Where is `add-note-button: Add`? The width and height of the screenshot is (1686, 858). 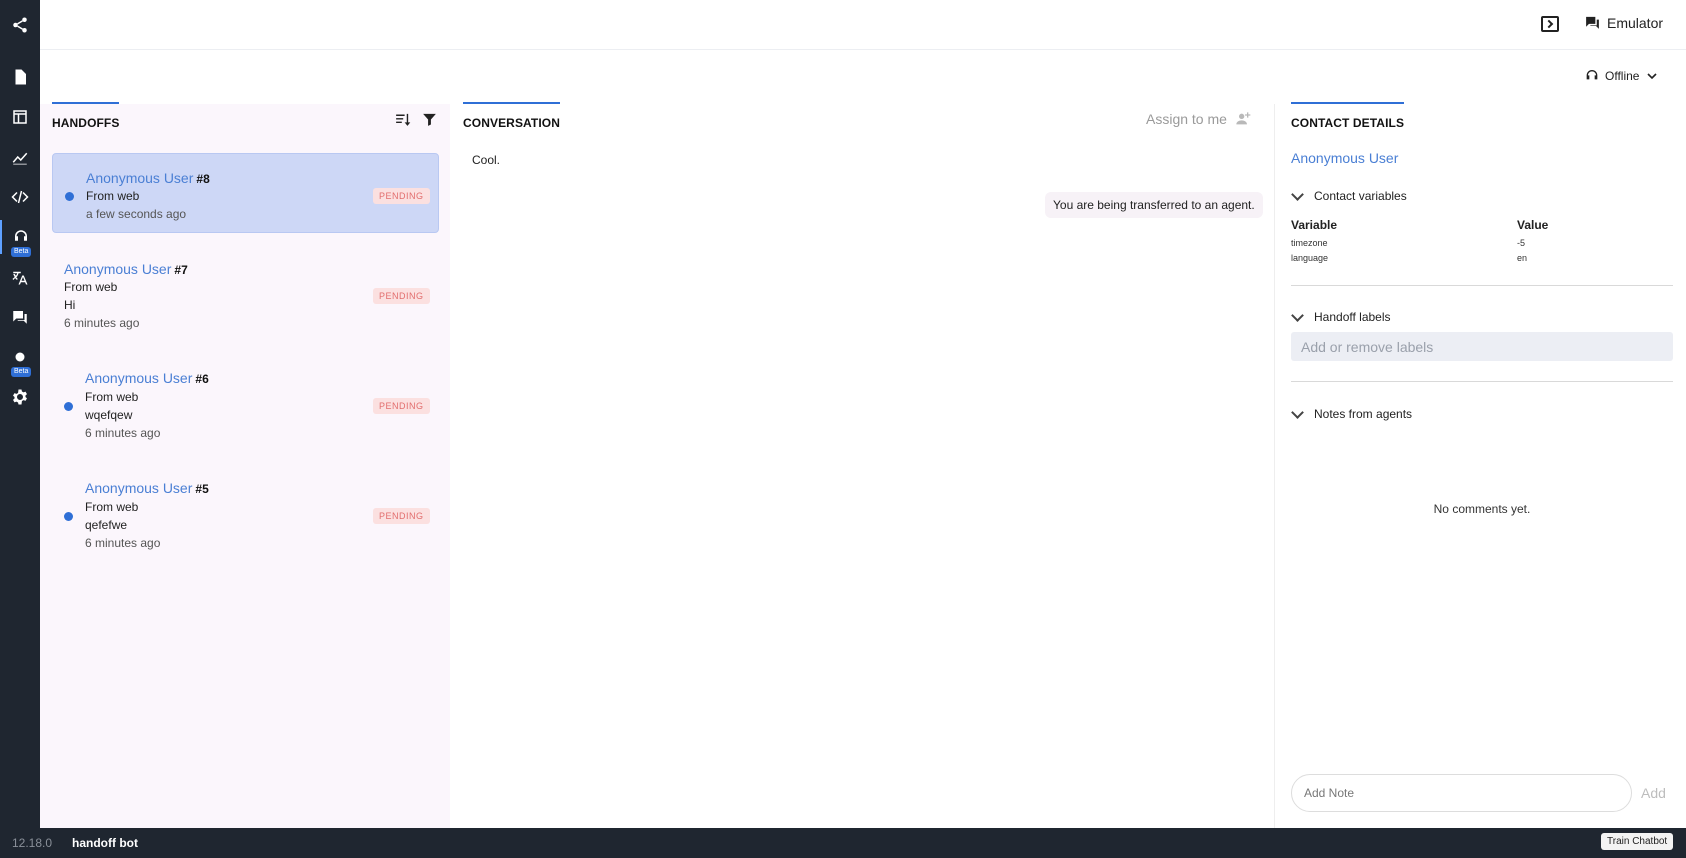
add-note-button: Add is located at coordinates (1653, 793).